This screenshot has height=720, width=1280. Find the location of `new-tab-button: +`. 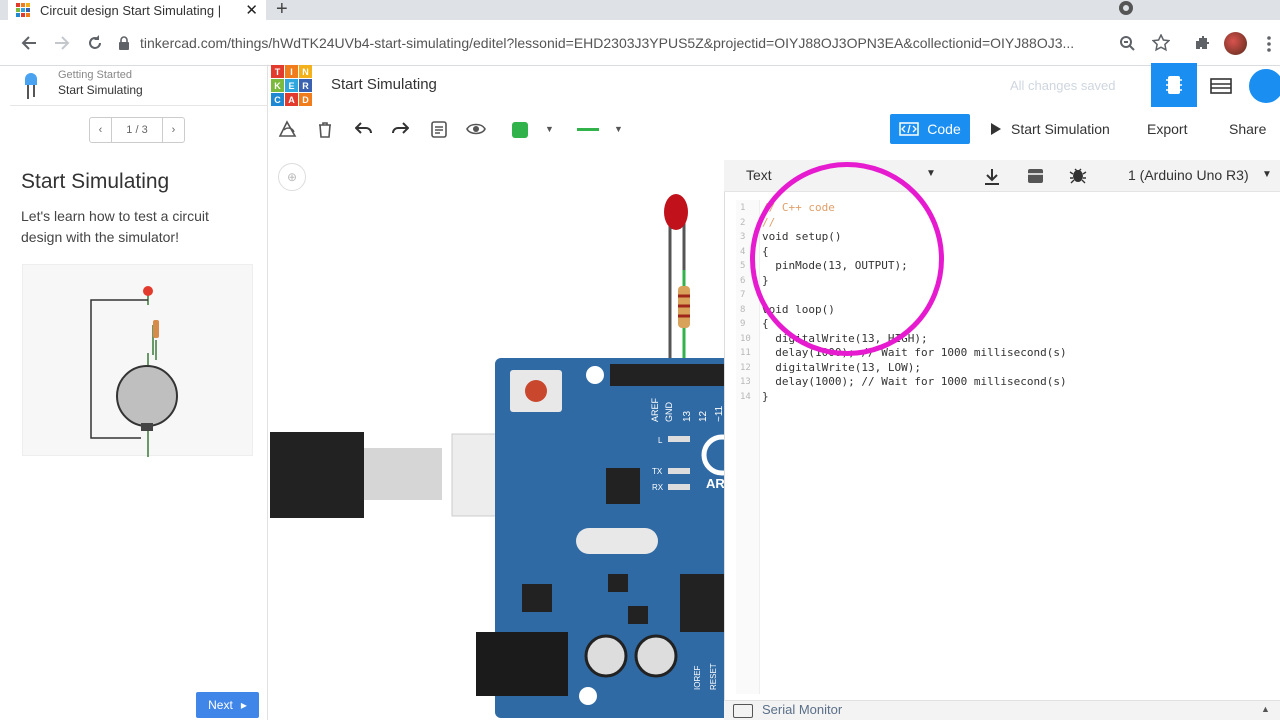

new-tab-button: + is located at coordinates (282, 10).